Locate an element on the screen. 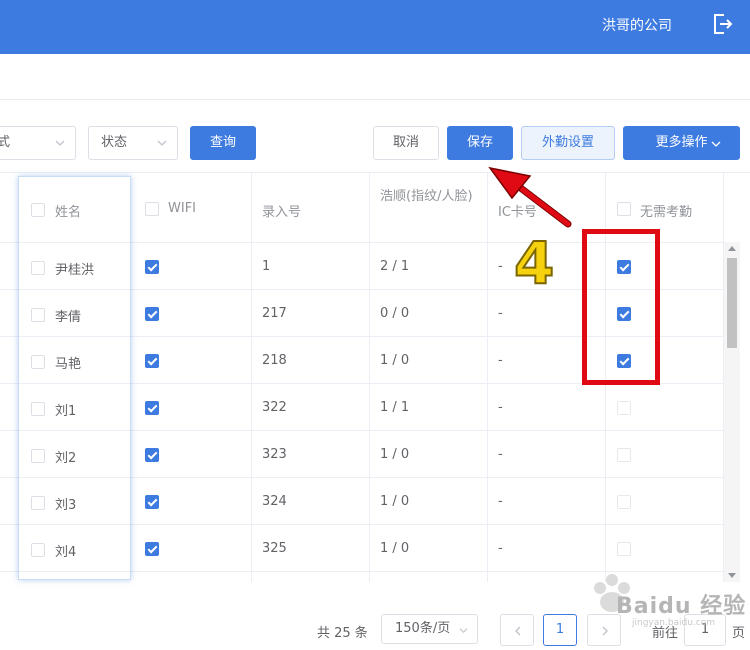 The height and width of the screenshot is (650, 750). fixed-name-column: 姓名 尹桂洪 李倩 马艳 刘1 刘2 刘3 刘4 is located at coordinates (74, 378).